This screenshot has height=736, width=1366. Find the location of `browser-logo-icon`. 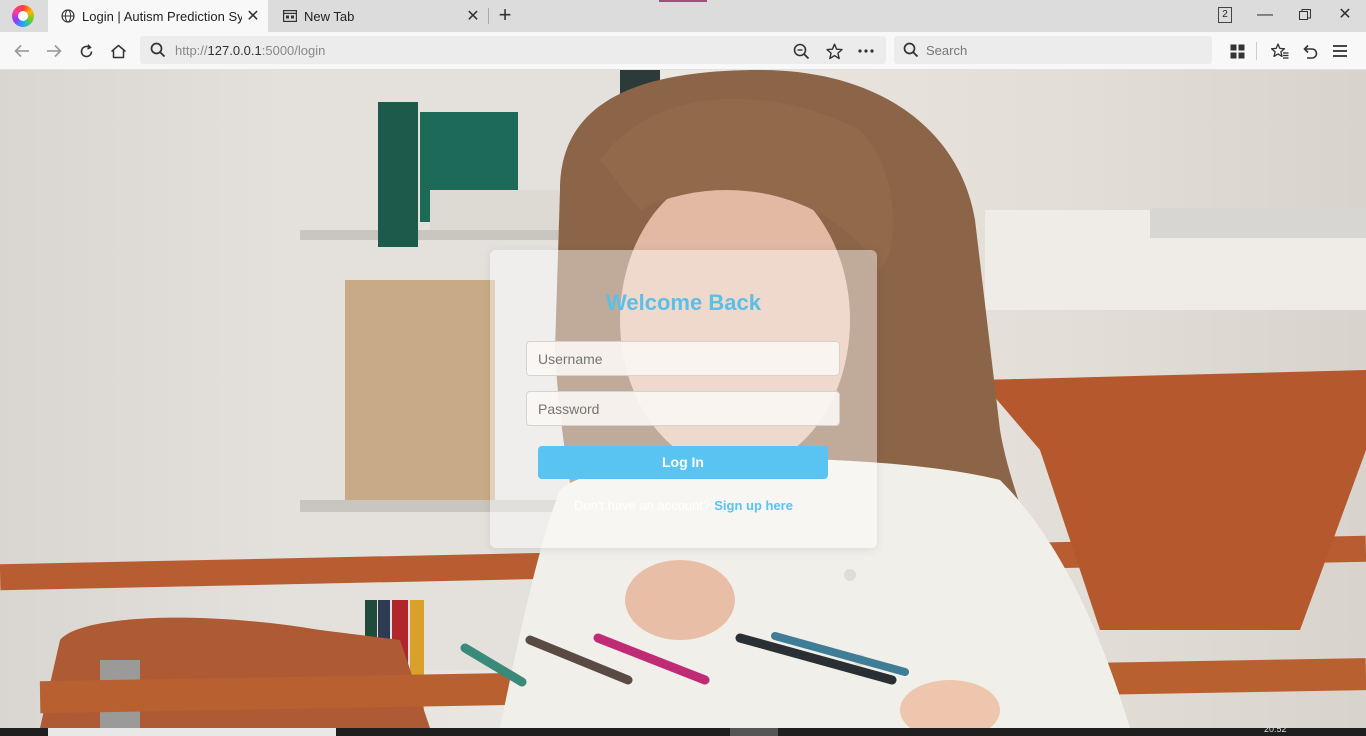

browser-logo-icon is located at coordinates (23, 16).